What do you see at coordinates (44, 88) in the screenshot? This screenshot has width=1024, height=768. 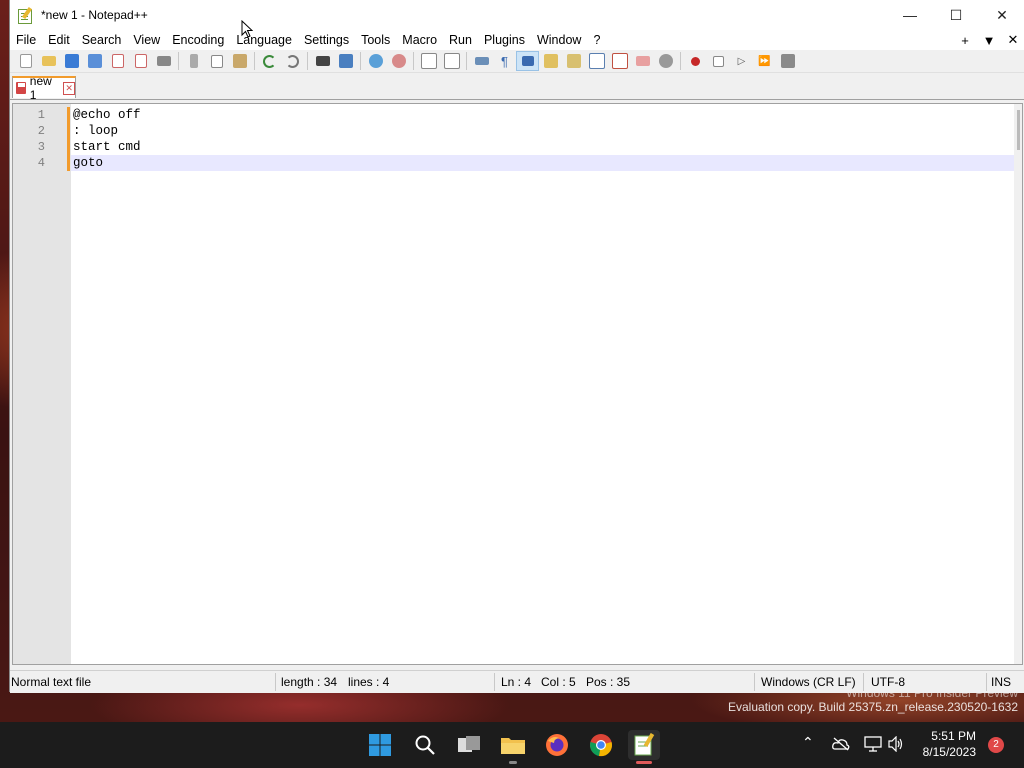 I see `tab-new-1: new 1 ✕` at bounding box center [44, 88].